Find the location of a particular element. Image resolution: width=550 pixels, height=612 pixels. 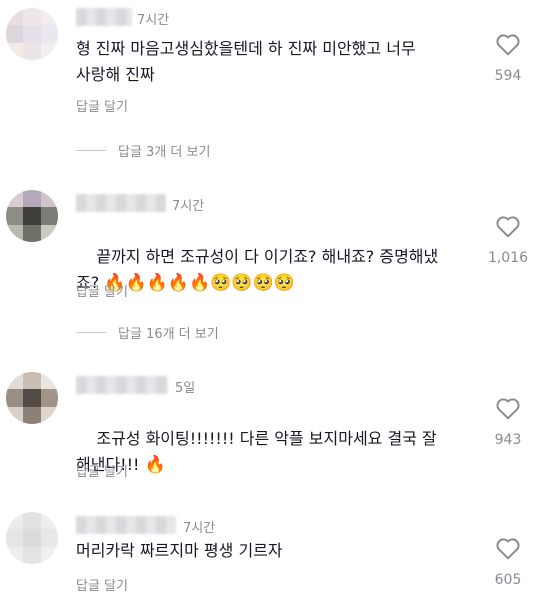

comment-text-line: 끝까지 하면 조규성이 다 이기죠? 해내죠? 증명해냈 is located at coordinates (267, 256).